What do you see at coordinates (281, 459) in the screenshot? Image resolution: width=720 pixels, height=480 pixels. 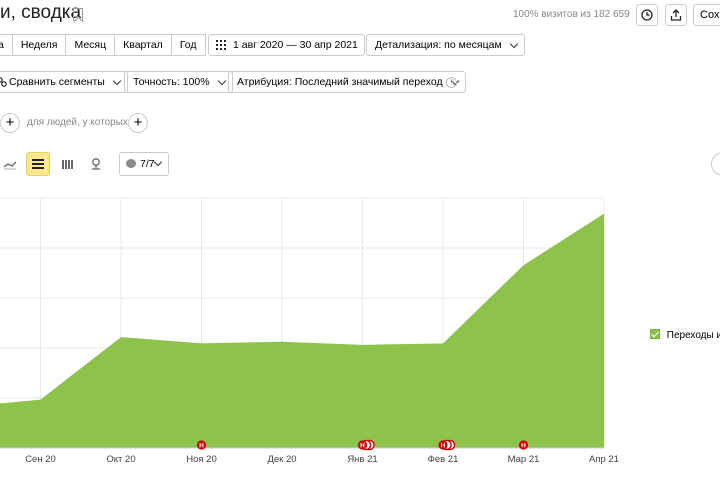 I see `x-tick-label: Дек 20` at bounding box center [281, 459].